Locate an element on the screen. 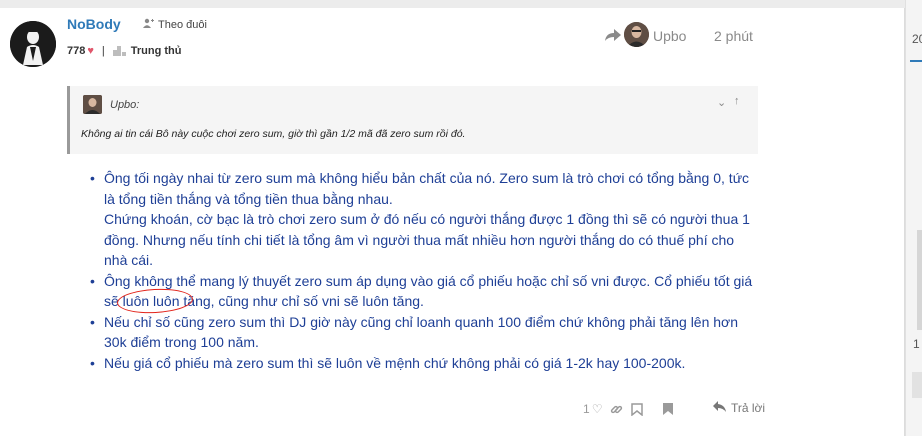 Image resolution: width=922 pixels, height=436 pixels. heart-icon: ♥ is located at coordinates (90, 51).